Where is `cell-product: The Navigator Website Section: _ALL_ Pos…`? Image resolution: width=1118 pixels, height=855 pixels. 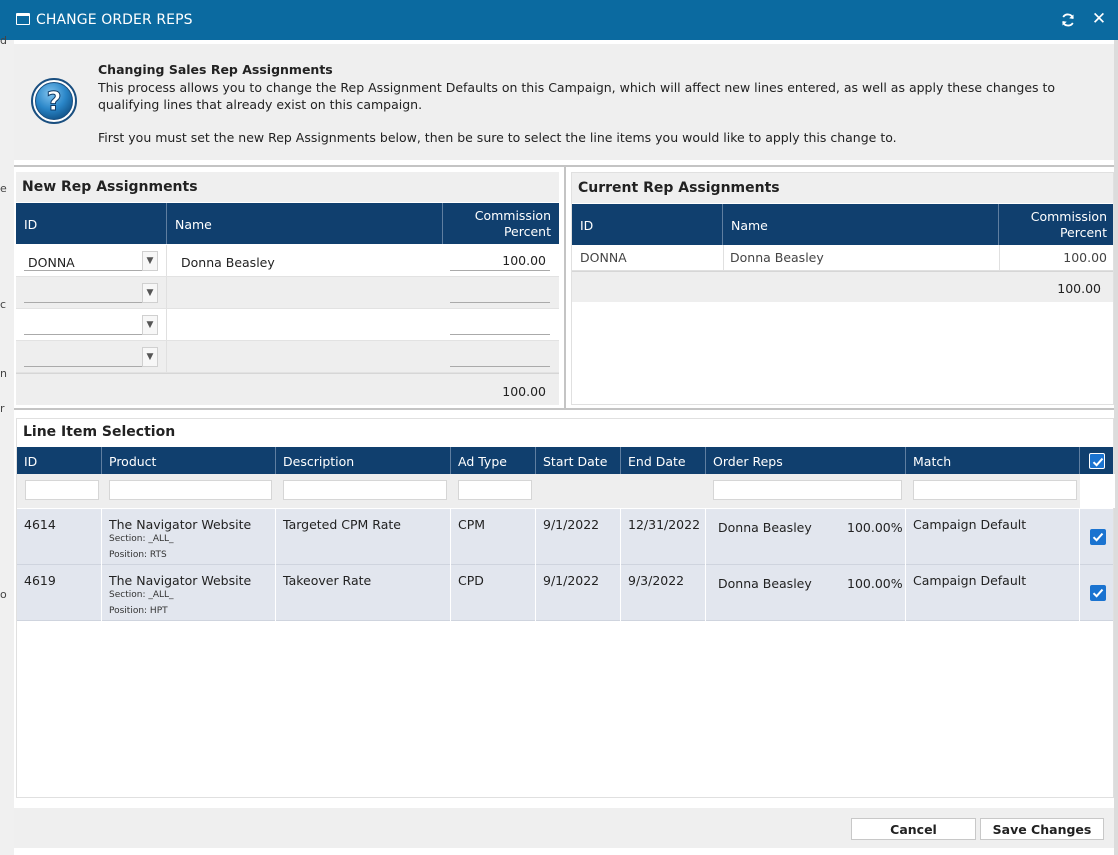
cell-product: The Navigator Website Section: _ALL_ Pos… is located at coordinates (189, 593).